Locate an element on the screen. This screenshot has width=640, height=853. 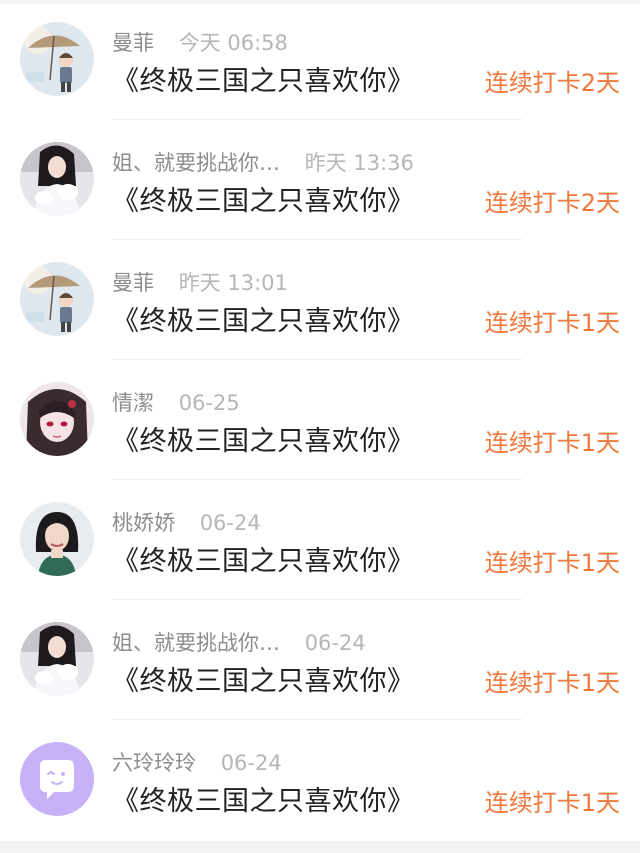
anime-girl-red-eyes-icon is located at coordinates (57, 419).